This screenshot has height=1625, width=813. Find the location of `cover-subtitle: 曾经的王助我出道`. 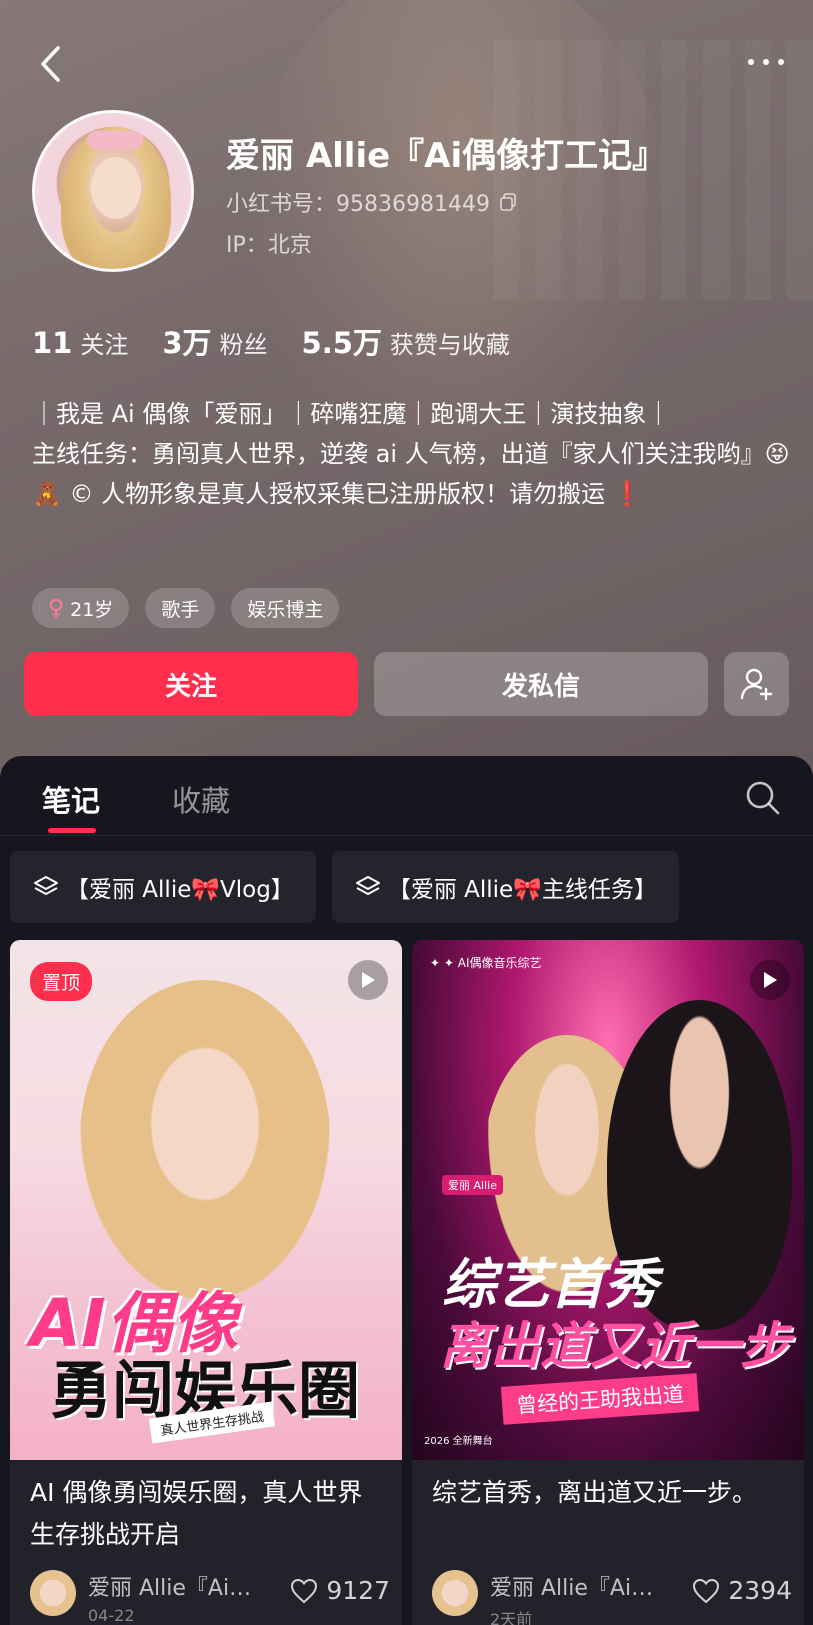

cover-subtitle: 曾经的王助我出道 is located at coordinates (600, 1399).